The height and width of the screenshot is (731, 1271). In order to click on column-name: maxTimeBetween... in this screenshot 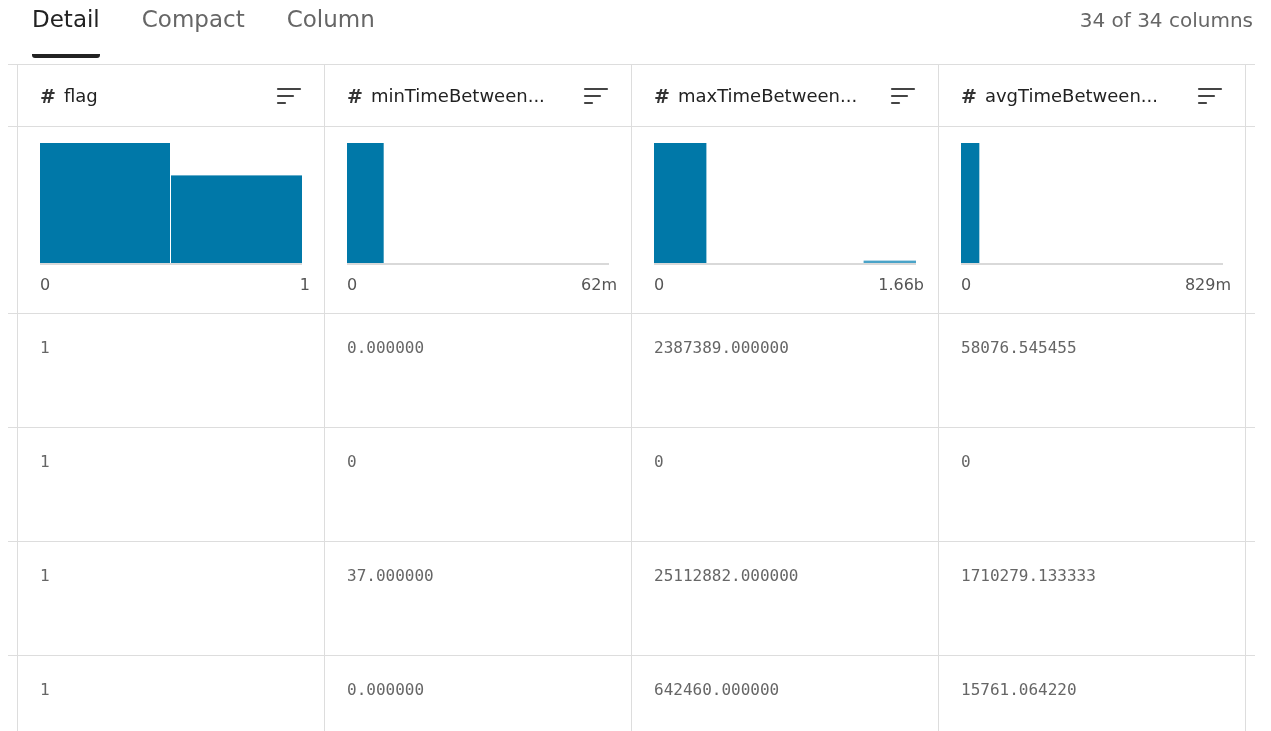, I will do `click(767, 95)`.